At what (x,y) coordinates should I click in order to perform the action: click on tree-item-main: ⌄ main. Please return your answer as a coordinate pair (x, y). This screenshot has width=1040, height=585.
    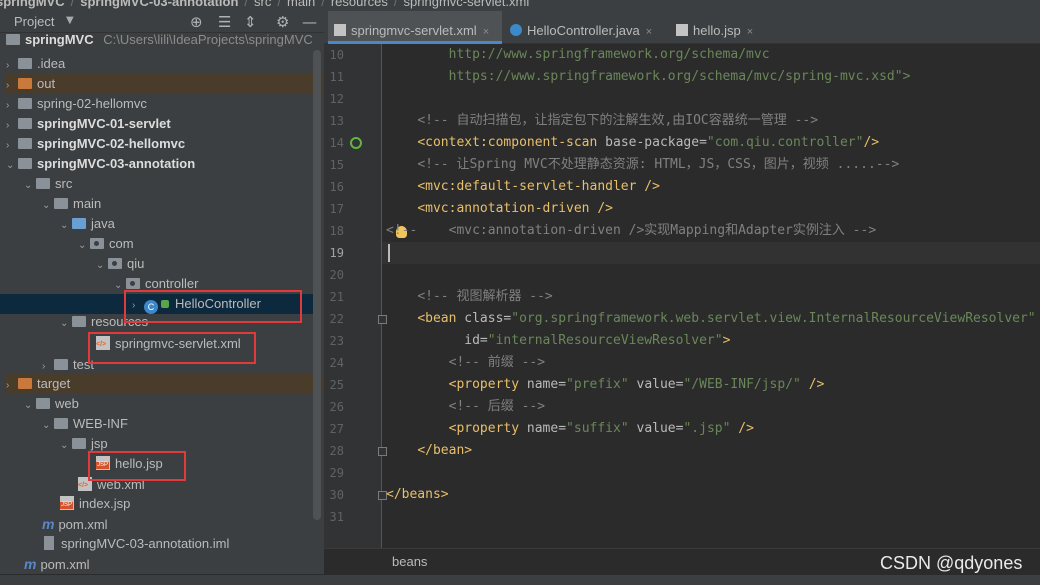
    Looking at the image, I should click on (71, 204).